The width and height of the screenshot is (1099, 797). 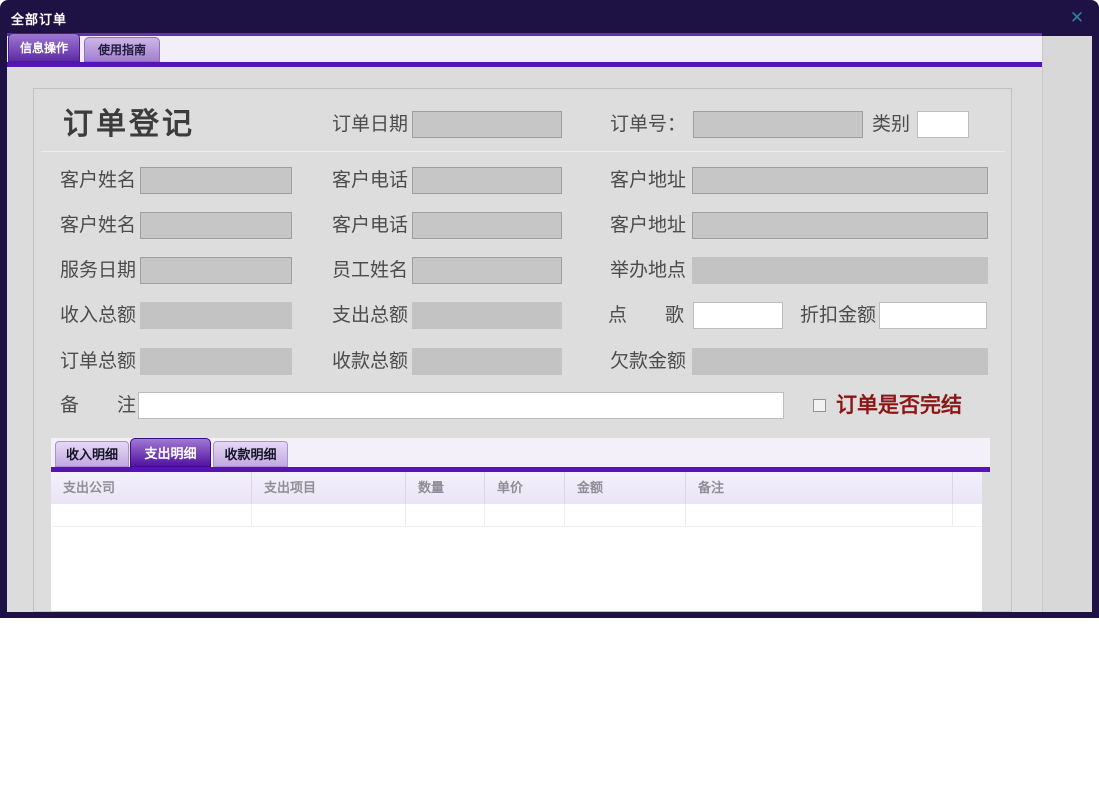 What do you see at coordinates (1077, 18) in the screenshot?
I see `close-icon: ✕` at bounding box center [1077, 18].